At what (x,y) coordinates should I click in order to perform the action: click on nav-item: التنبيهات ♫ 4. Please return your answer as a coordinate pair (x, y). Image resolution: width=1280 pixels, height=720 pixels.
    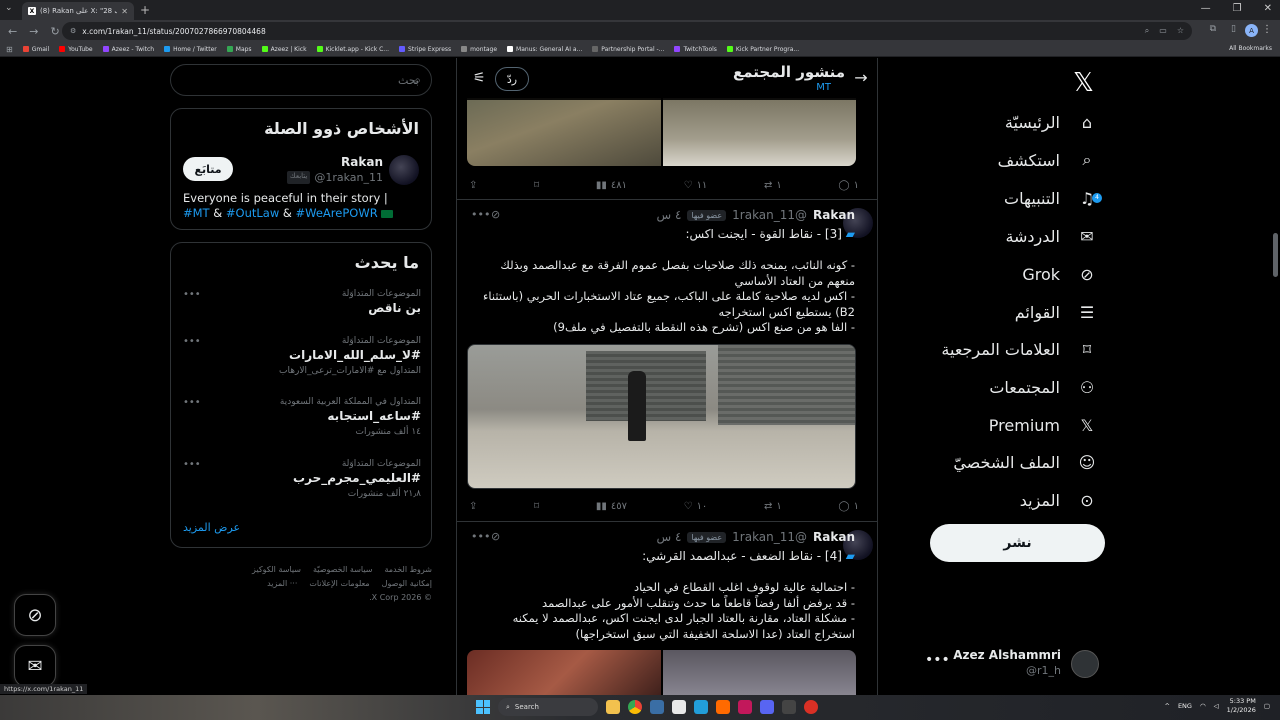
    Looking at the image, I should click on (1053, 198).